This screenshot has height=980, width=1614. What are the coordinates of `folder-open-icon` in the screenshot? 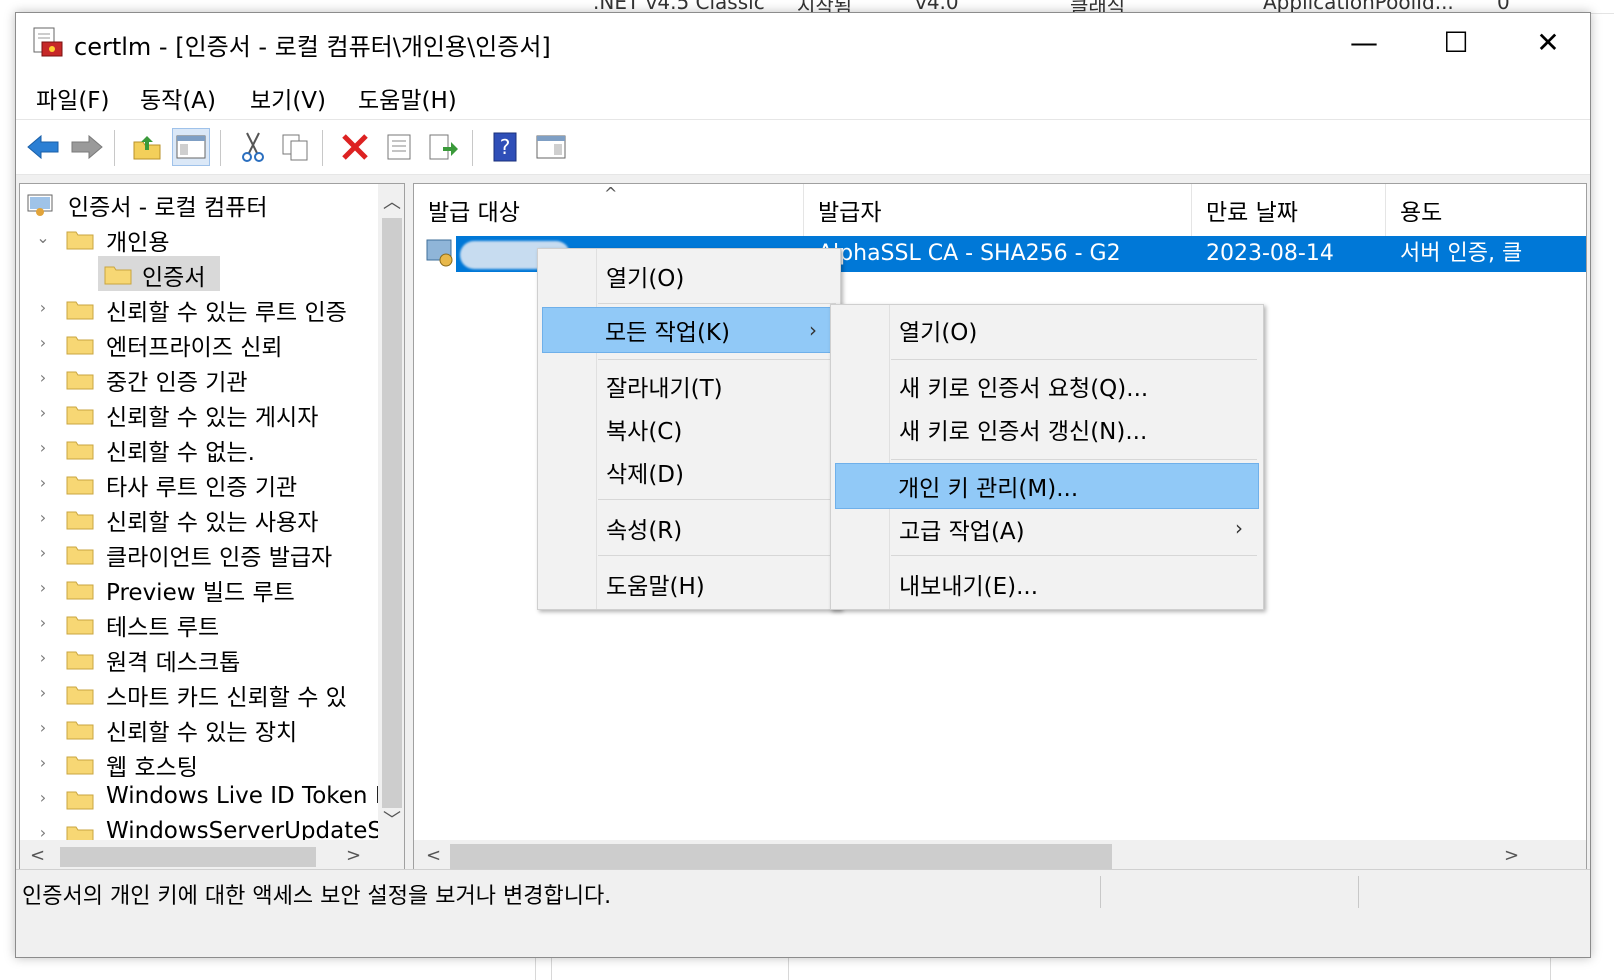 It's located at (118, 275).